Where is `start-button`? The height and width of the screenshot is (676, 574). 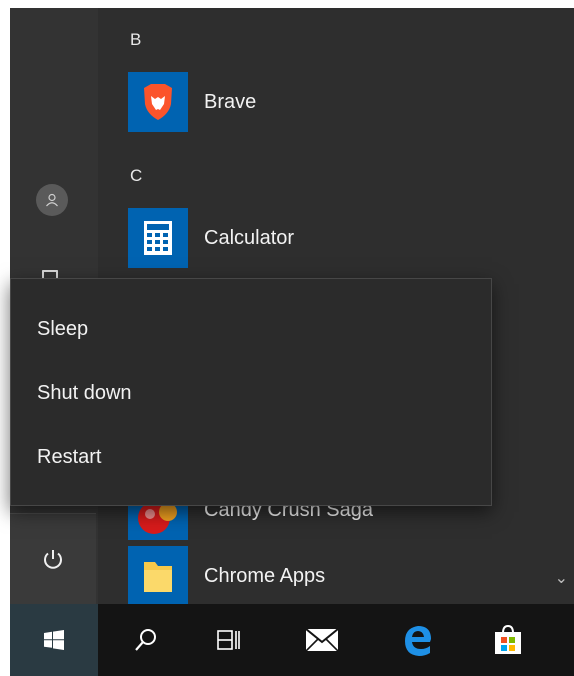
start-button is located at coordinates (54, 640).